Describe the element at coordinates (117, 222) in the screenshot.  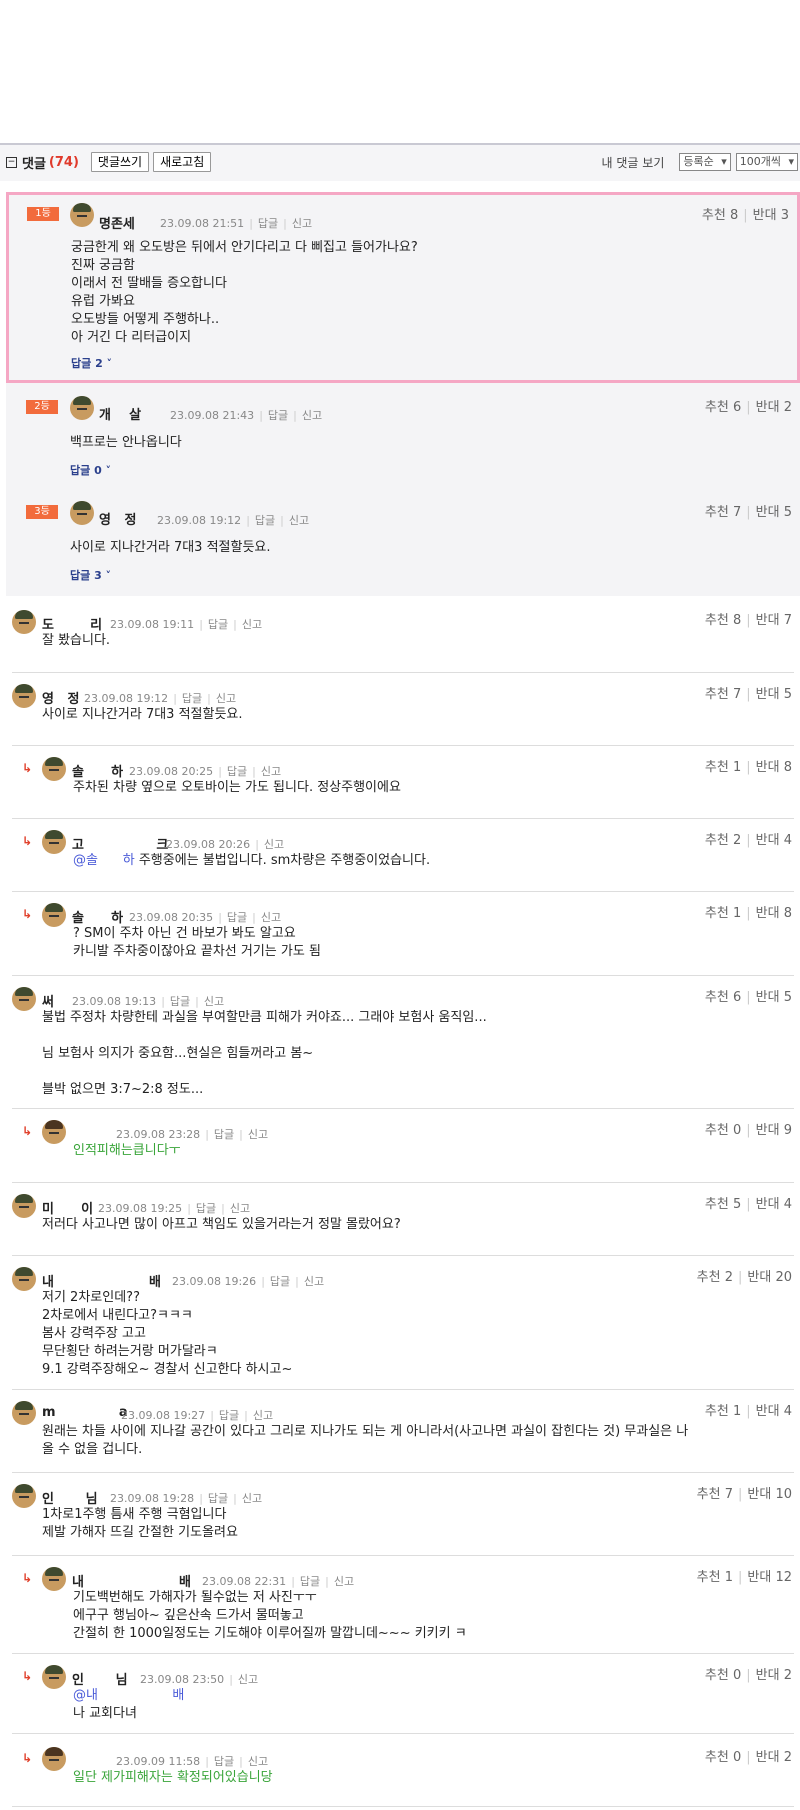
I see `nickname: 명존세` at that location.